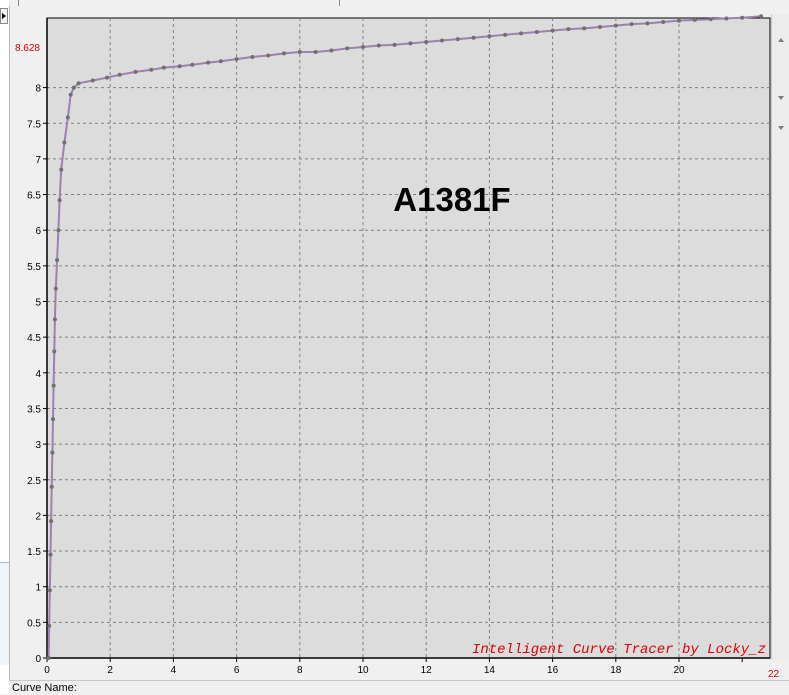 Image resolution: width=789 pixels, height=695 pixels. I want to click on y-tick-label: 0, so click(38, 659).